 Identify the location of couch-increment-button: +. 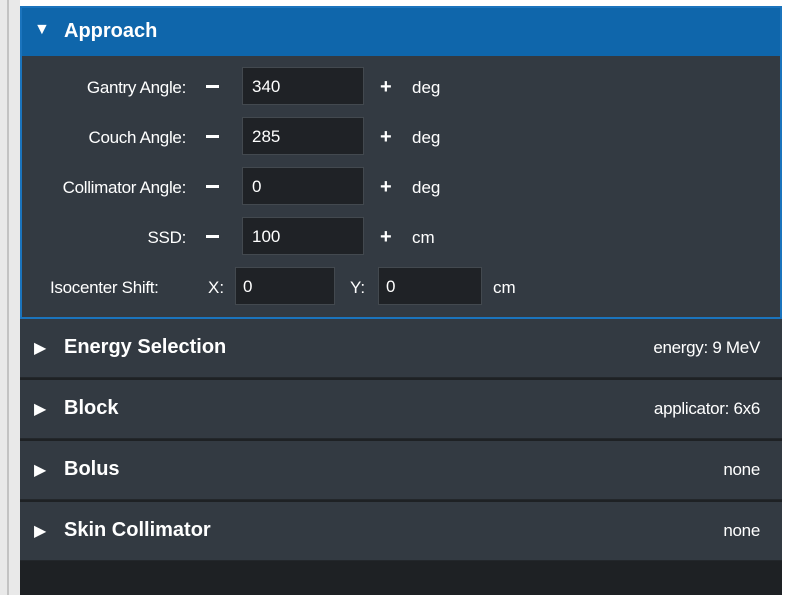
(386, 137).